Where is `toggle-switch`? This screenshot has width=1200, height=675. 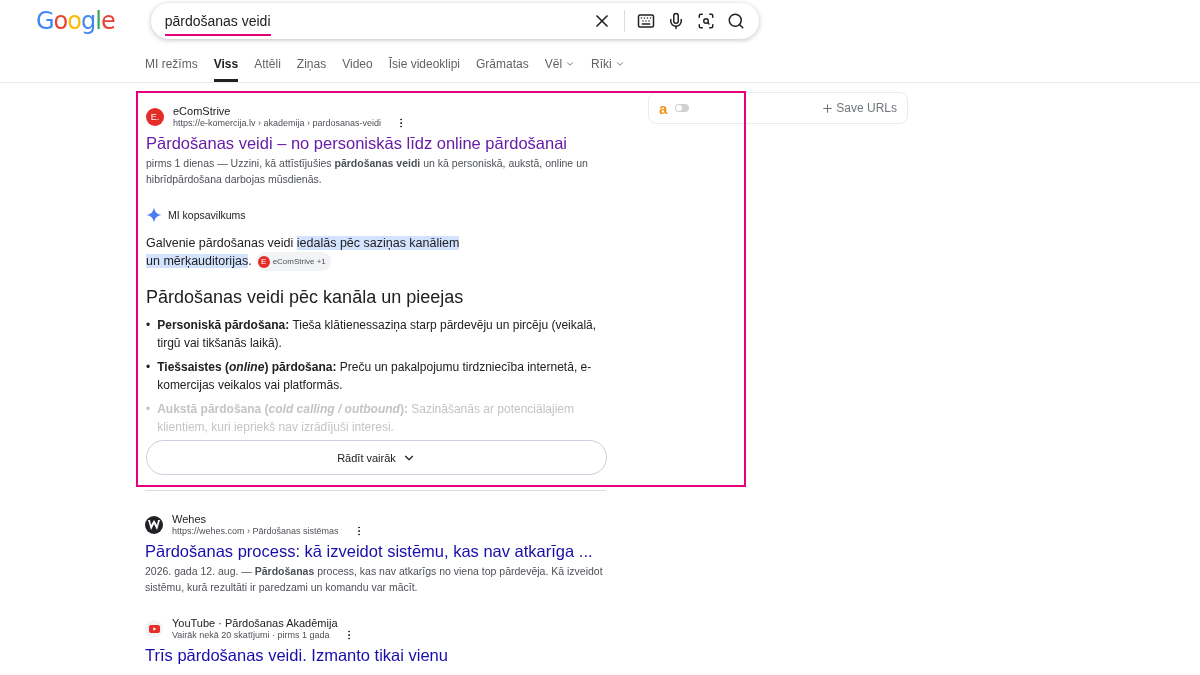 toggle-switch is located at coordinates (682, 108).